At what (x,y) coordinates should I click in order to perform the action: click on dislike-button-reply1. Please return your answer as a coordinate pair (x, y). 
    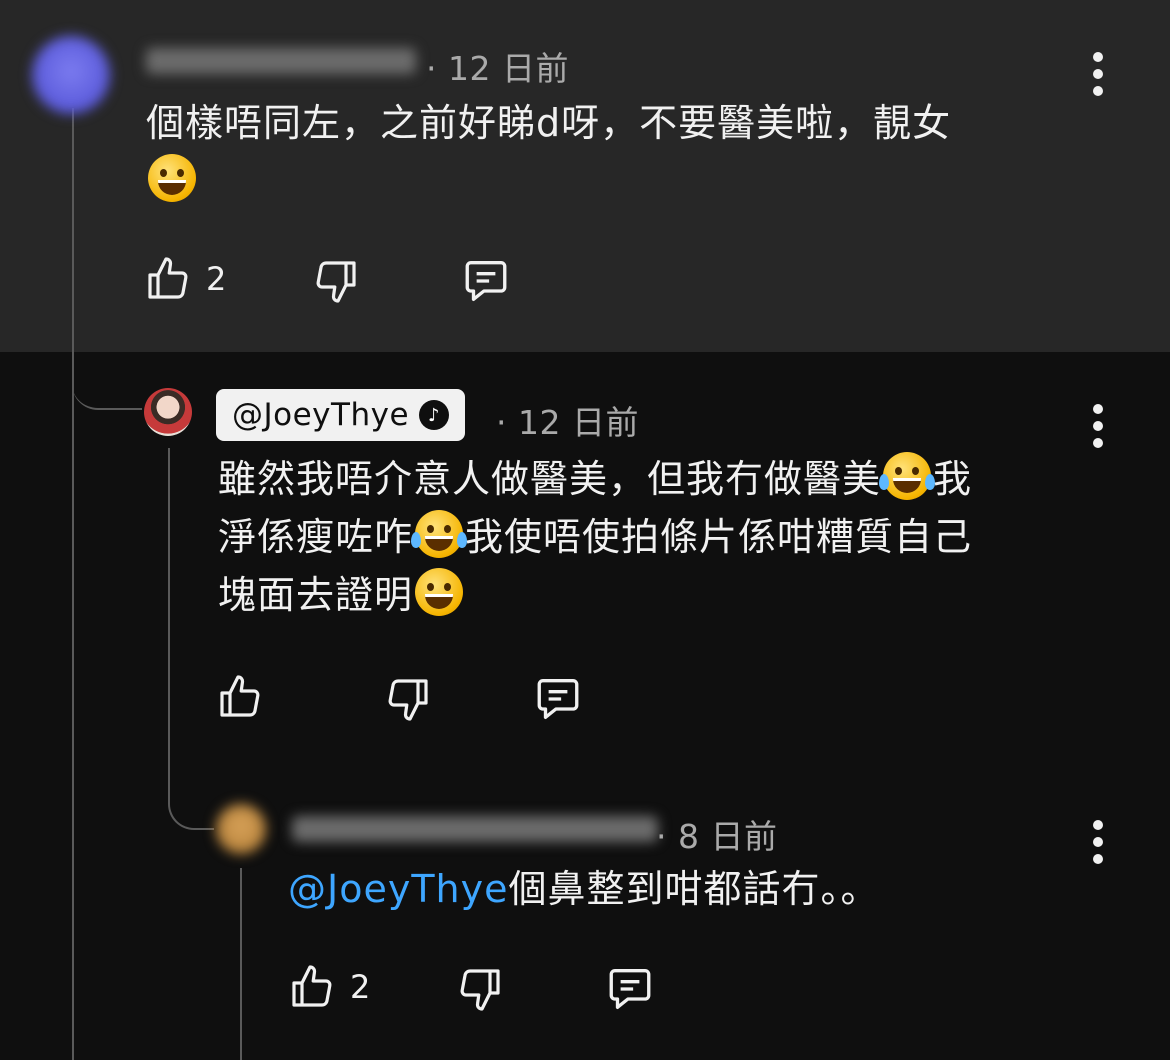
    Looking at the image, I should click on (408, 699).